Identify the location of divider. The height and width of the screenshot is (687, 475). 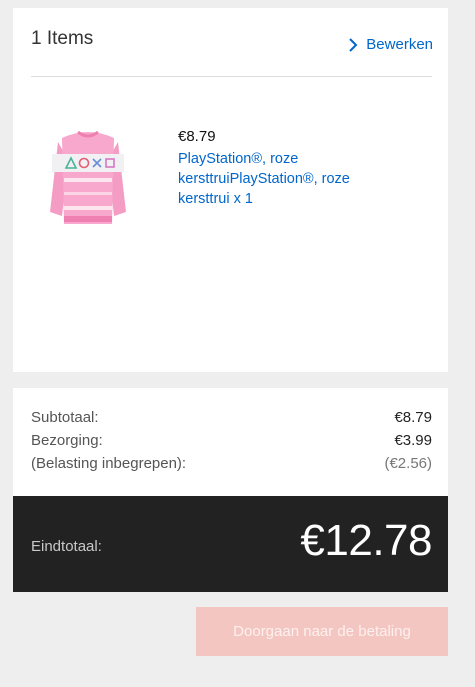
(231, 76).